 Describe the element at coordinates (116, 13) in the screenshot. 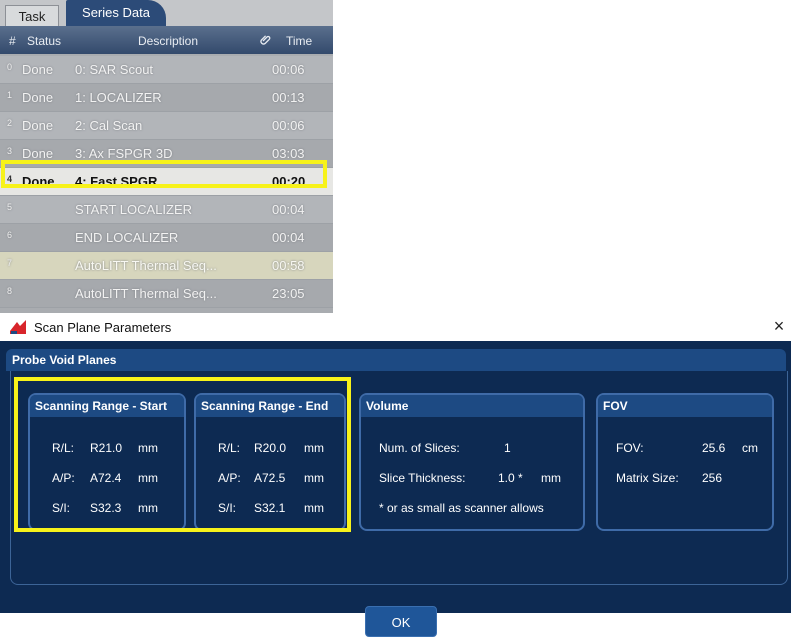

I see `tab-series-data: Series Data` at that location.